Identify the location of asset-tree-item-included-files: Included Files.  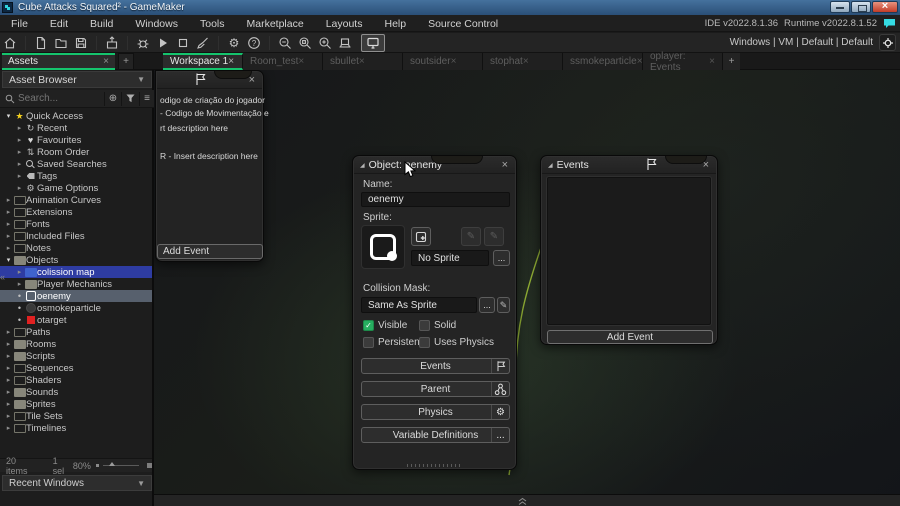
(76, 236).